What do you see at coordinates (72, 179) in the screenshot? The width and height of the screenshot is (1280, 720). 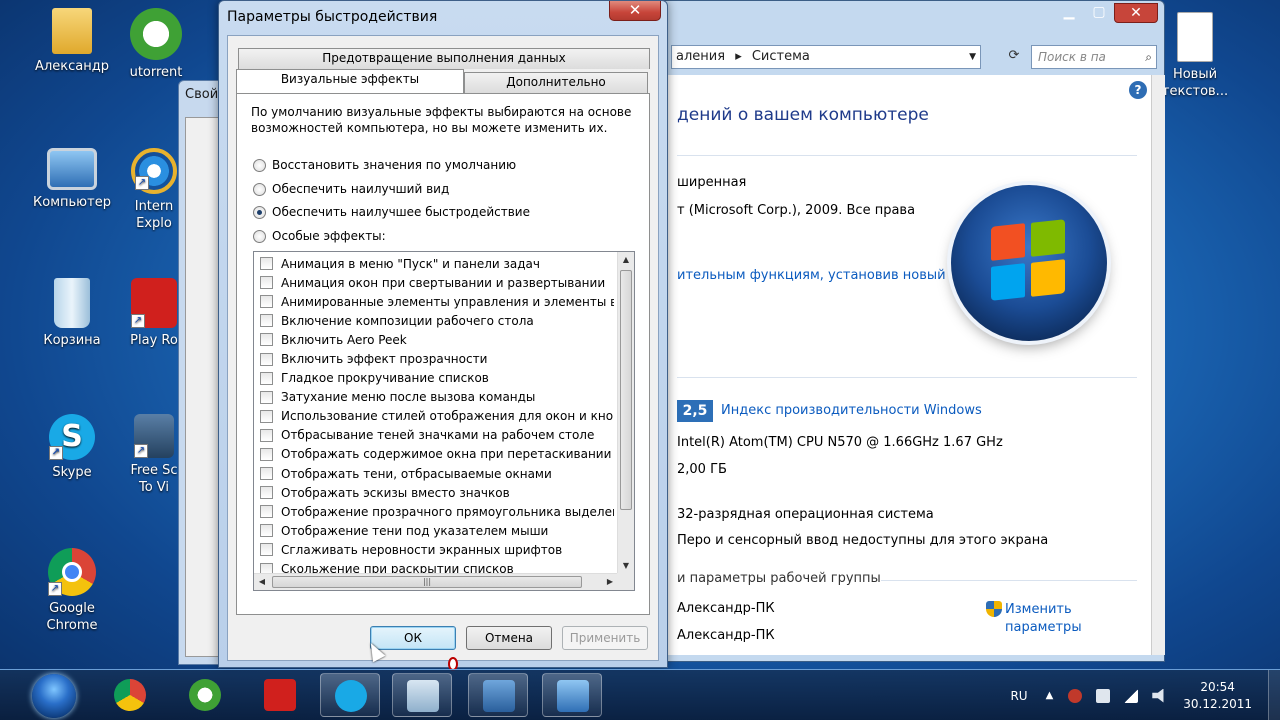 I see `desktop-icon-computer: Компьютер` at bounding box center [72, 179].